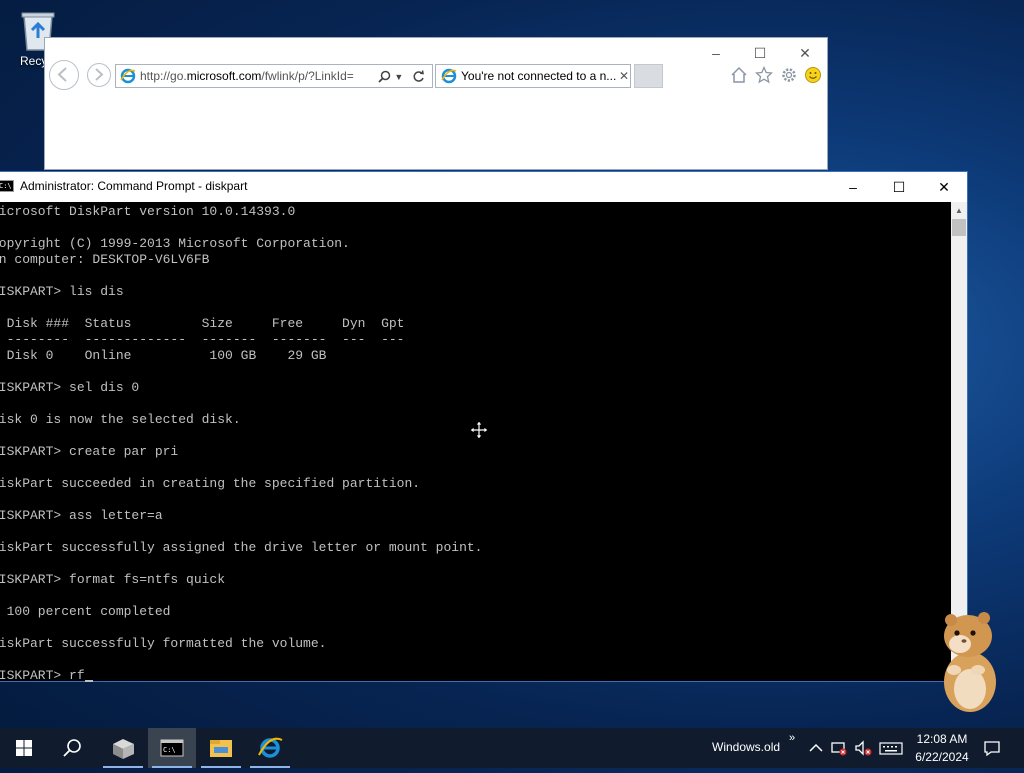  What do you see at coordinates (739, 75) in the screenshot?
I see `home-icon` at bounding box center [739, 75].